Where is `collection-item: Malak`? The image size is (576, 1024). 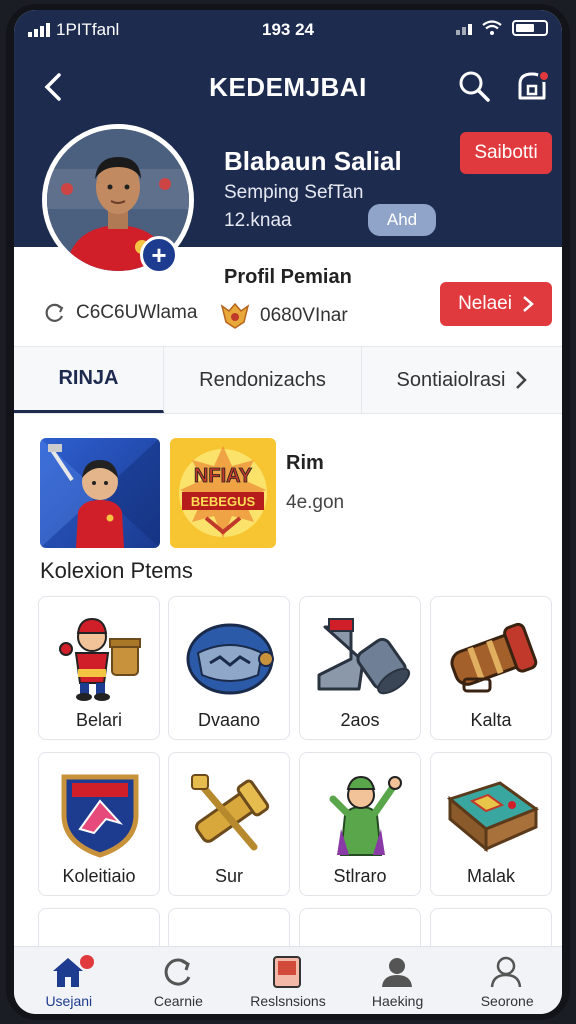
collection-item: Malak is located at coordinates (491, 824).